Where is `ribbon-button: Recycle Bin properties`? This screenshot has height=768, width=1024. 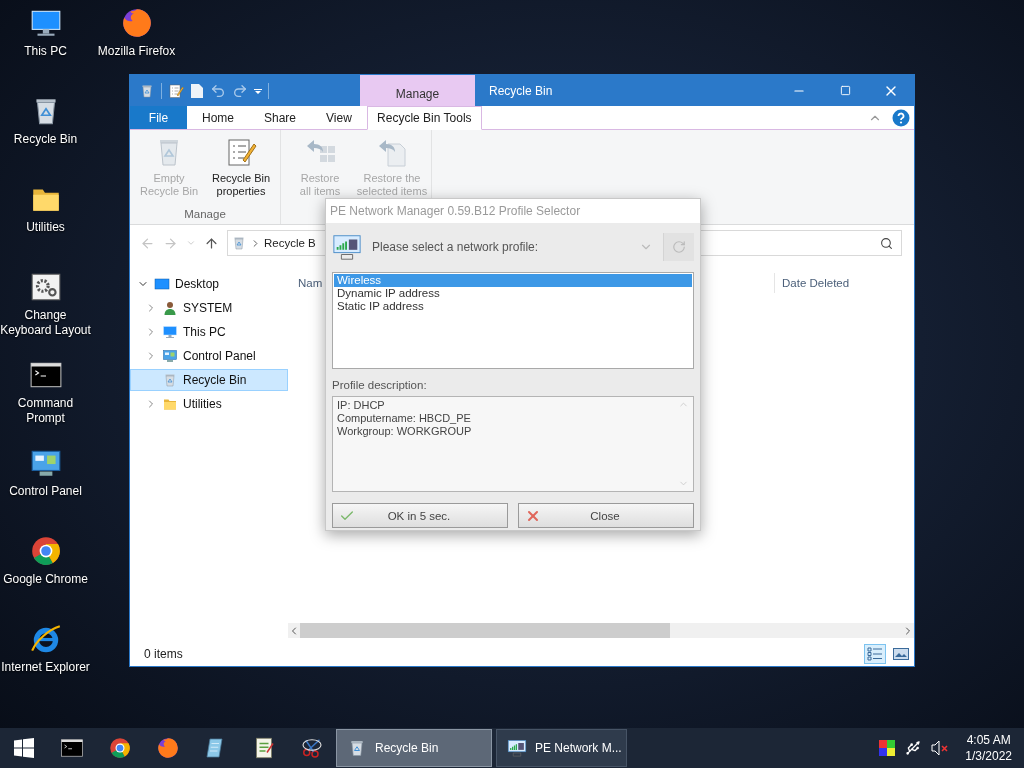 ribbon-button: Recycle Bin properties is located at coordinates (241, 167).